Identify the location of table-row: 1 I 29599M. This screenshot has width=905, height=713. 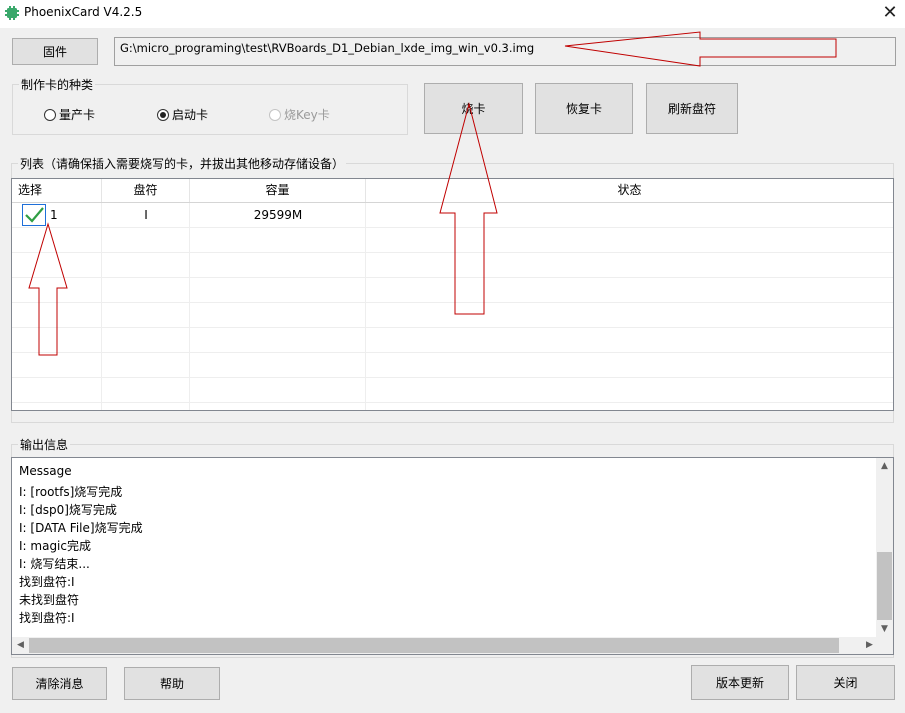
(452, 215).